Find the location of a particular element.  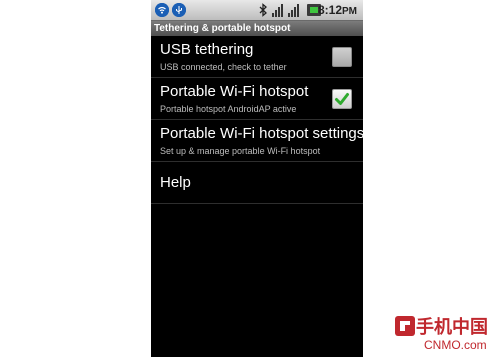

cnmo-logo-icon is located at coordinates (405, 326).